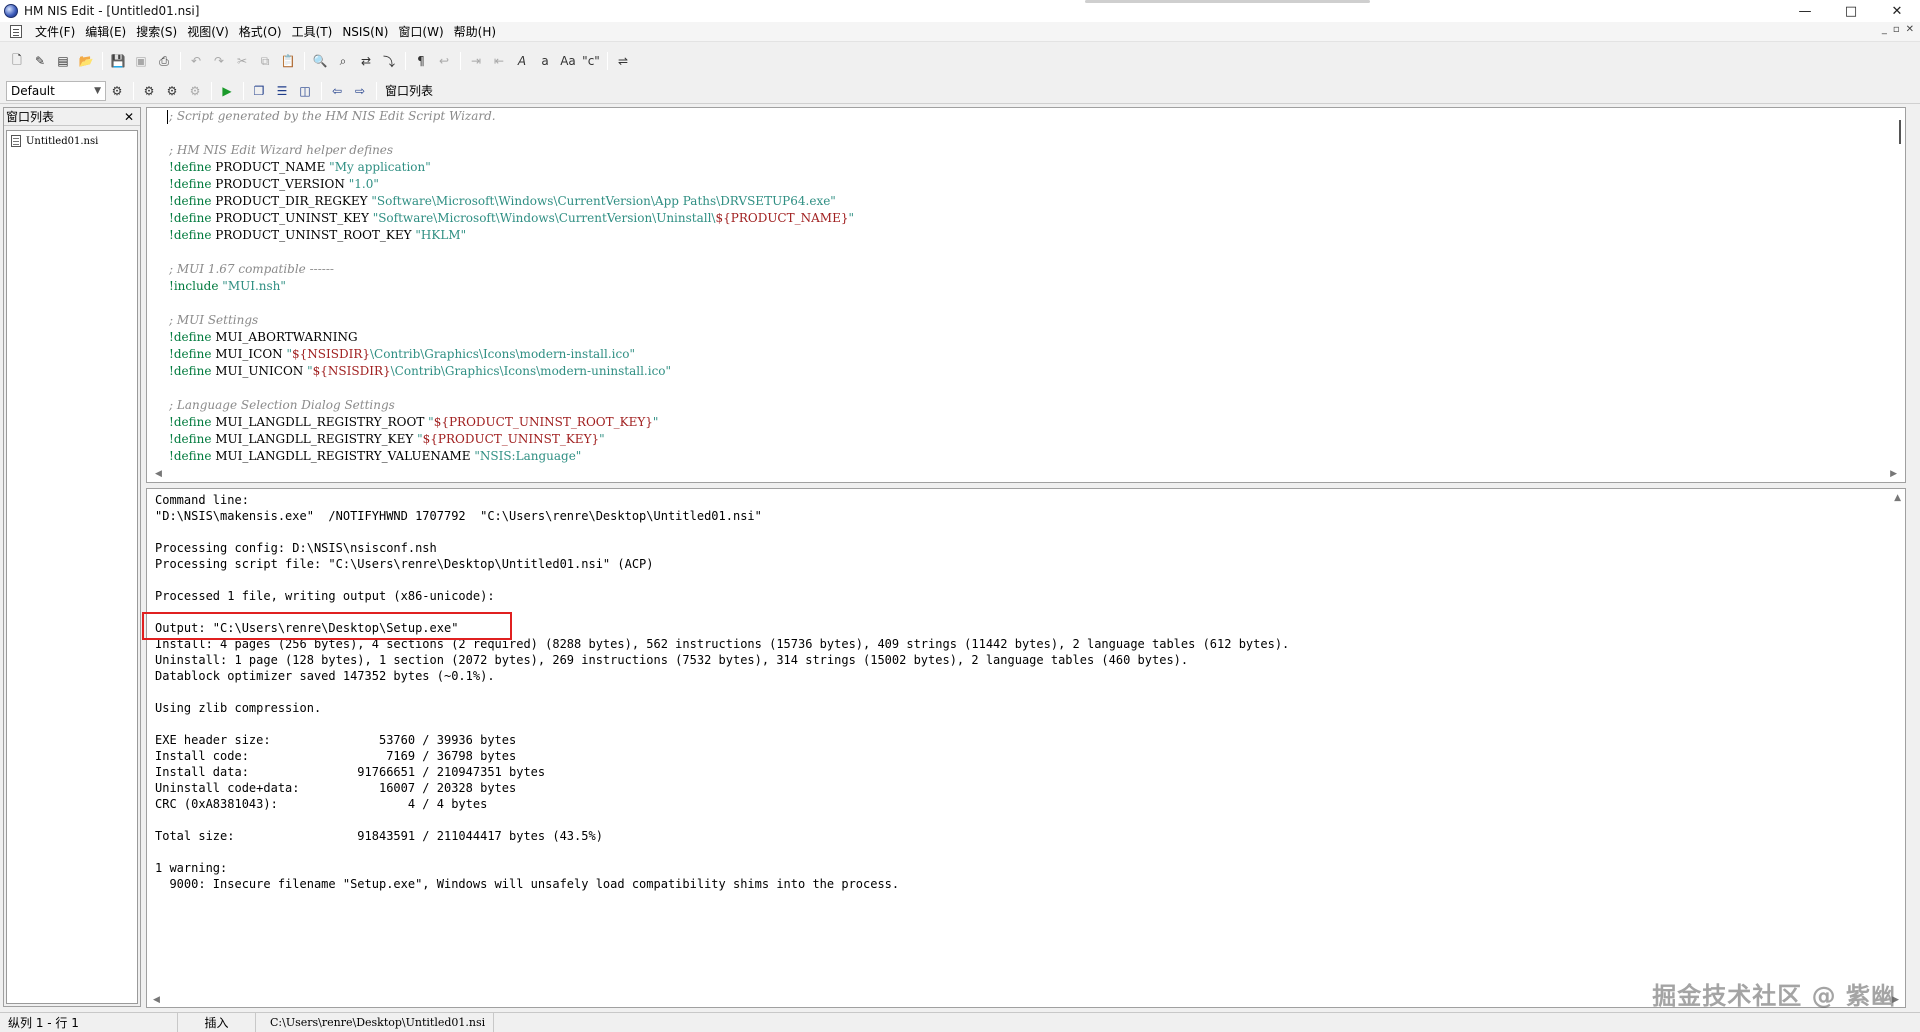 Image resolution: width=1920 pixels, height=1032 pixels. What do you see at coordinates (259, 371) in the screenshot?
I see `code-token: MUI_UNICON` at bounding box center [259, 371].